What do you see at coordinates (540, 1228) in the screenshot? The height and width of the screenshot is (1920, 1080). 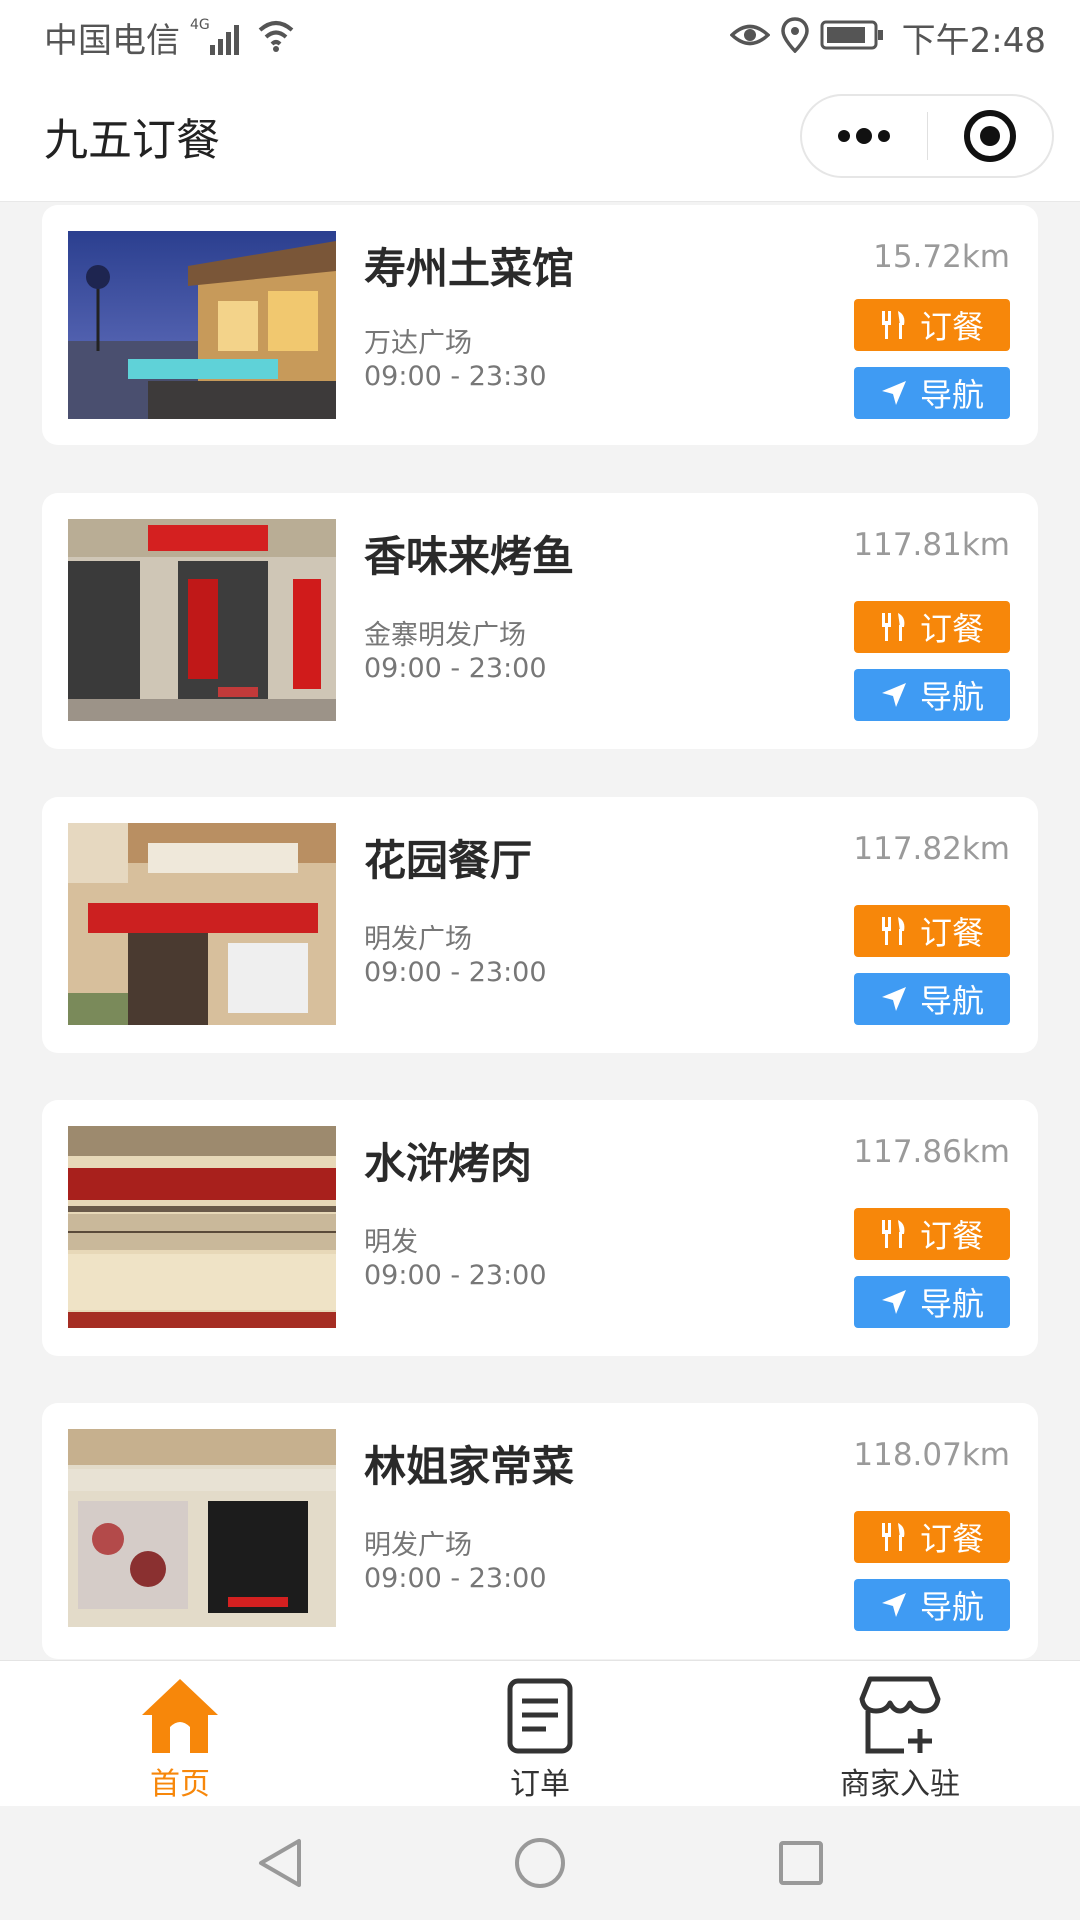 I see `restaurant-card: 水浒烤肉 明发 09:00 - 23:00 117.86km 订餐 导航` at bounding box center [540, 1228].